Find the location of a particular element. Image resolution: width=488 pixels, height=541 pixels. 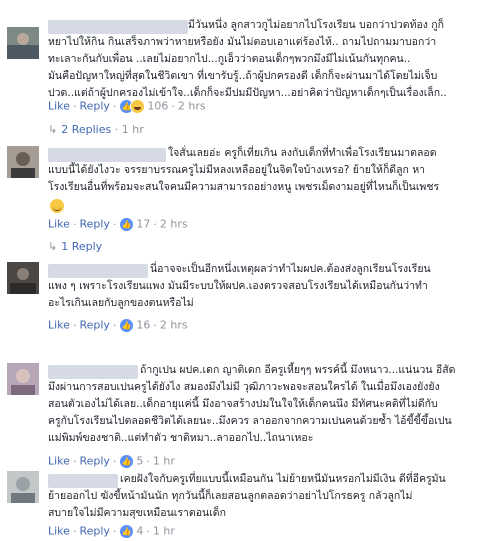

comment-actions: Like · Reply · 👍 5 · 1 hr is located at coordinates (111, 461).